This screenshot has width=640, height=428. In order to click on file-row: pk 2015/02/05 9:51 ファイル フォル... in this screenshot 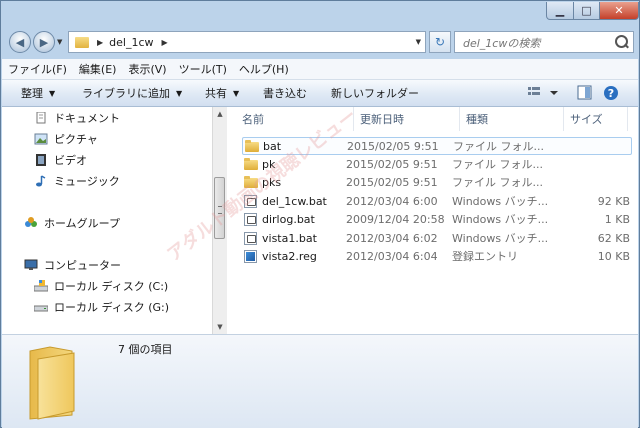, I will do `click(437, 165)`.